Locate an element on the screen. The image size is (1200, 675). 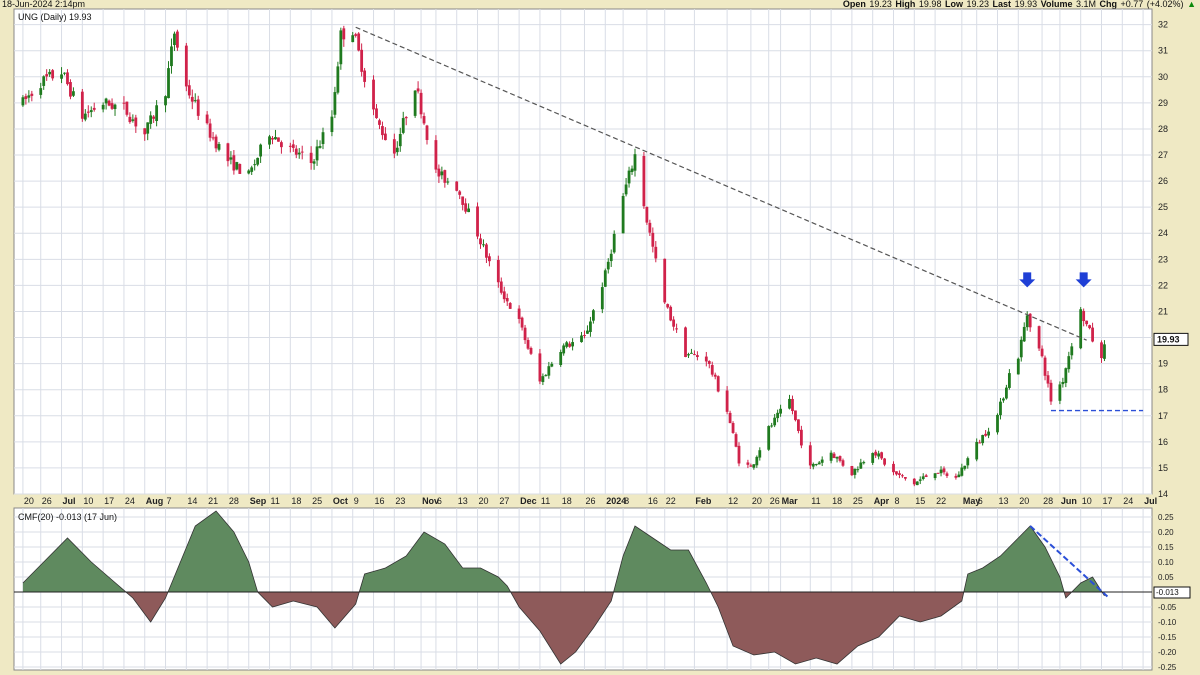
x-tick-label: 15 is located at coordinates (920, 501).